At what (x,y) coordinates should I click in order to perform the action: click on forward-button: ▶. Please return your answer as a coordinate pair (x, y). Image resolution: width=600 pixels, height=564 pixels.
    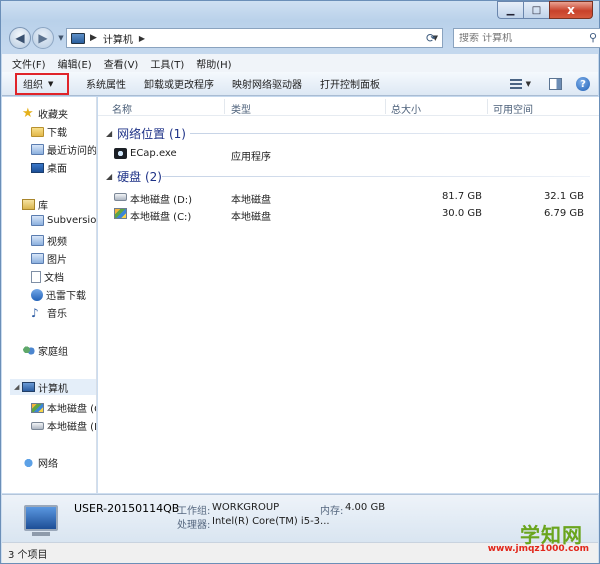
    Looking at the image, I should click on (43, 38).